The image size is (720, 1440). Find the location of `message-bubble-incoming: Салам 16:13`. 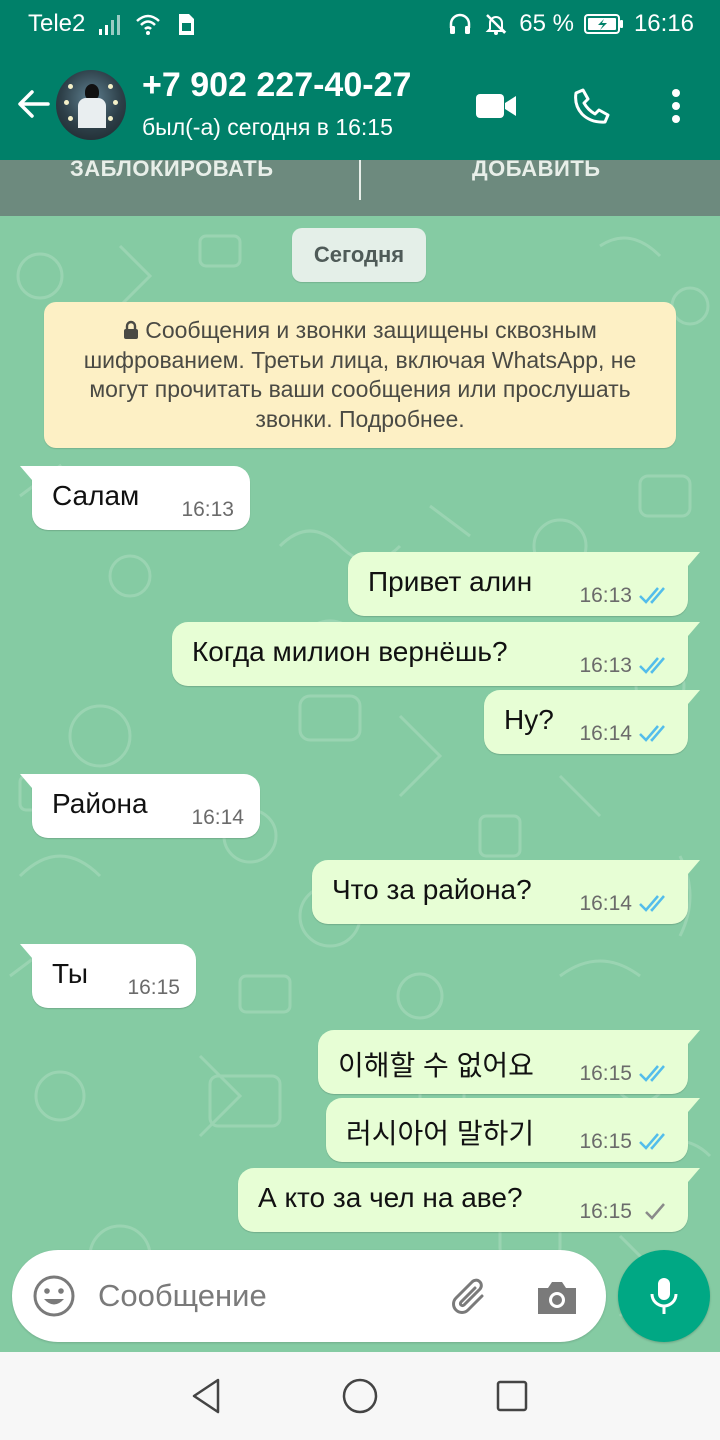

message-bubble-incoming: Салам 16:13 is located at coordinates (135, 498).